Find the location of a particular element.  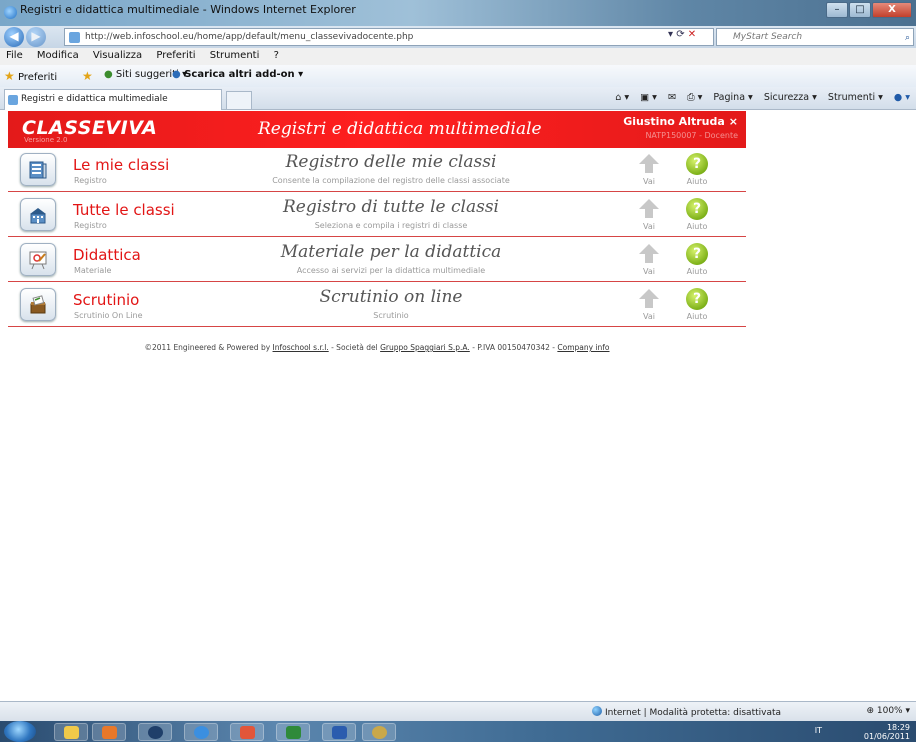

tab-page-icon is located at coordinates (13, 100).